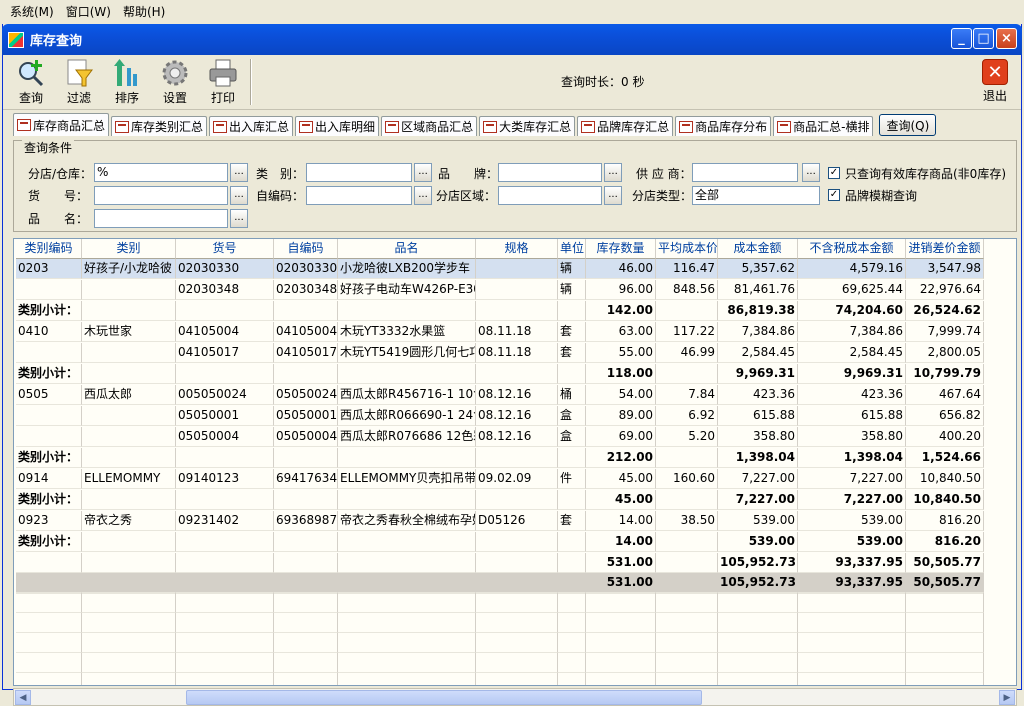 The image size is (1024, 706). What do you see at coordinates (251, 126) in the screenshot?
I see `tab-inout-summary: 出入库汇总` at bounding box center [251, 126].